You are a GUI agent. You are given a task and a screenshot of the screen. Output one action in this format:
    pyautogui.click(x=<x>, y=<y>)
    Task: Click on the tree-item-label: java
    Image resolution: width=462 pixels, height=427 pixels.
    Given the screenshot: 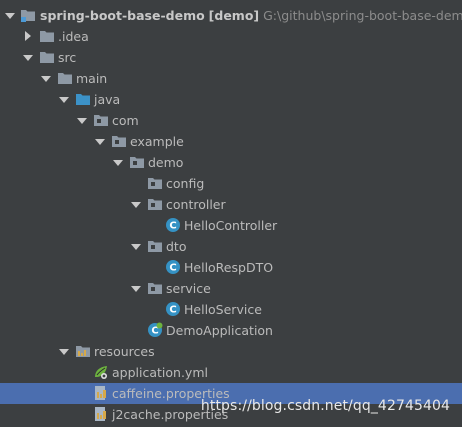 What is the action you would take?
    pyautogui.click(x=107, y=99)
    